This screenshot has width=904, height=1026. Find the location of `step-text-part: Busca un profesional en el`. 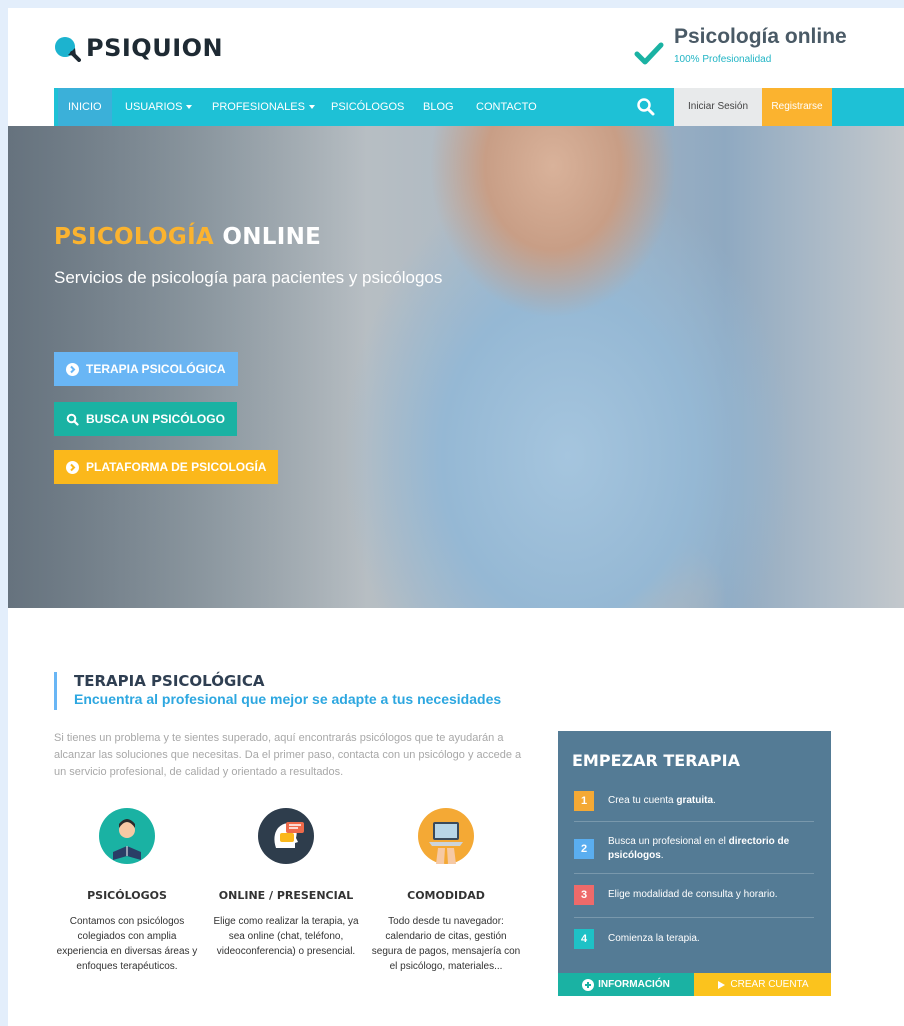

step-text-part: Busca un profesional en el is located at coordinates (668, 841).